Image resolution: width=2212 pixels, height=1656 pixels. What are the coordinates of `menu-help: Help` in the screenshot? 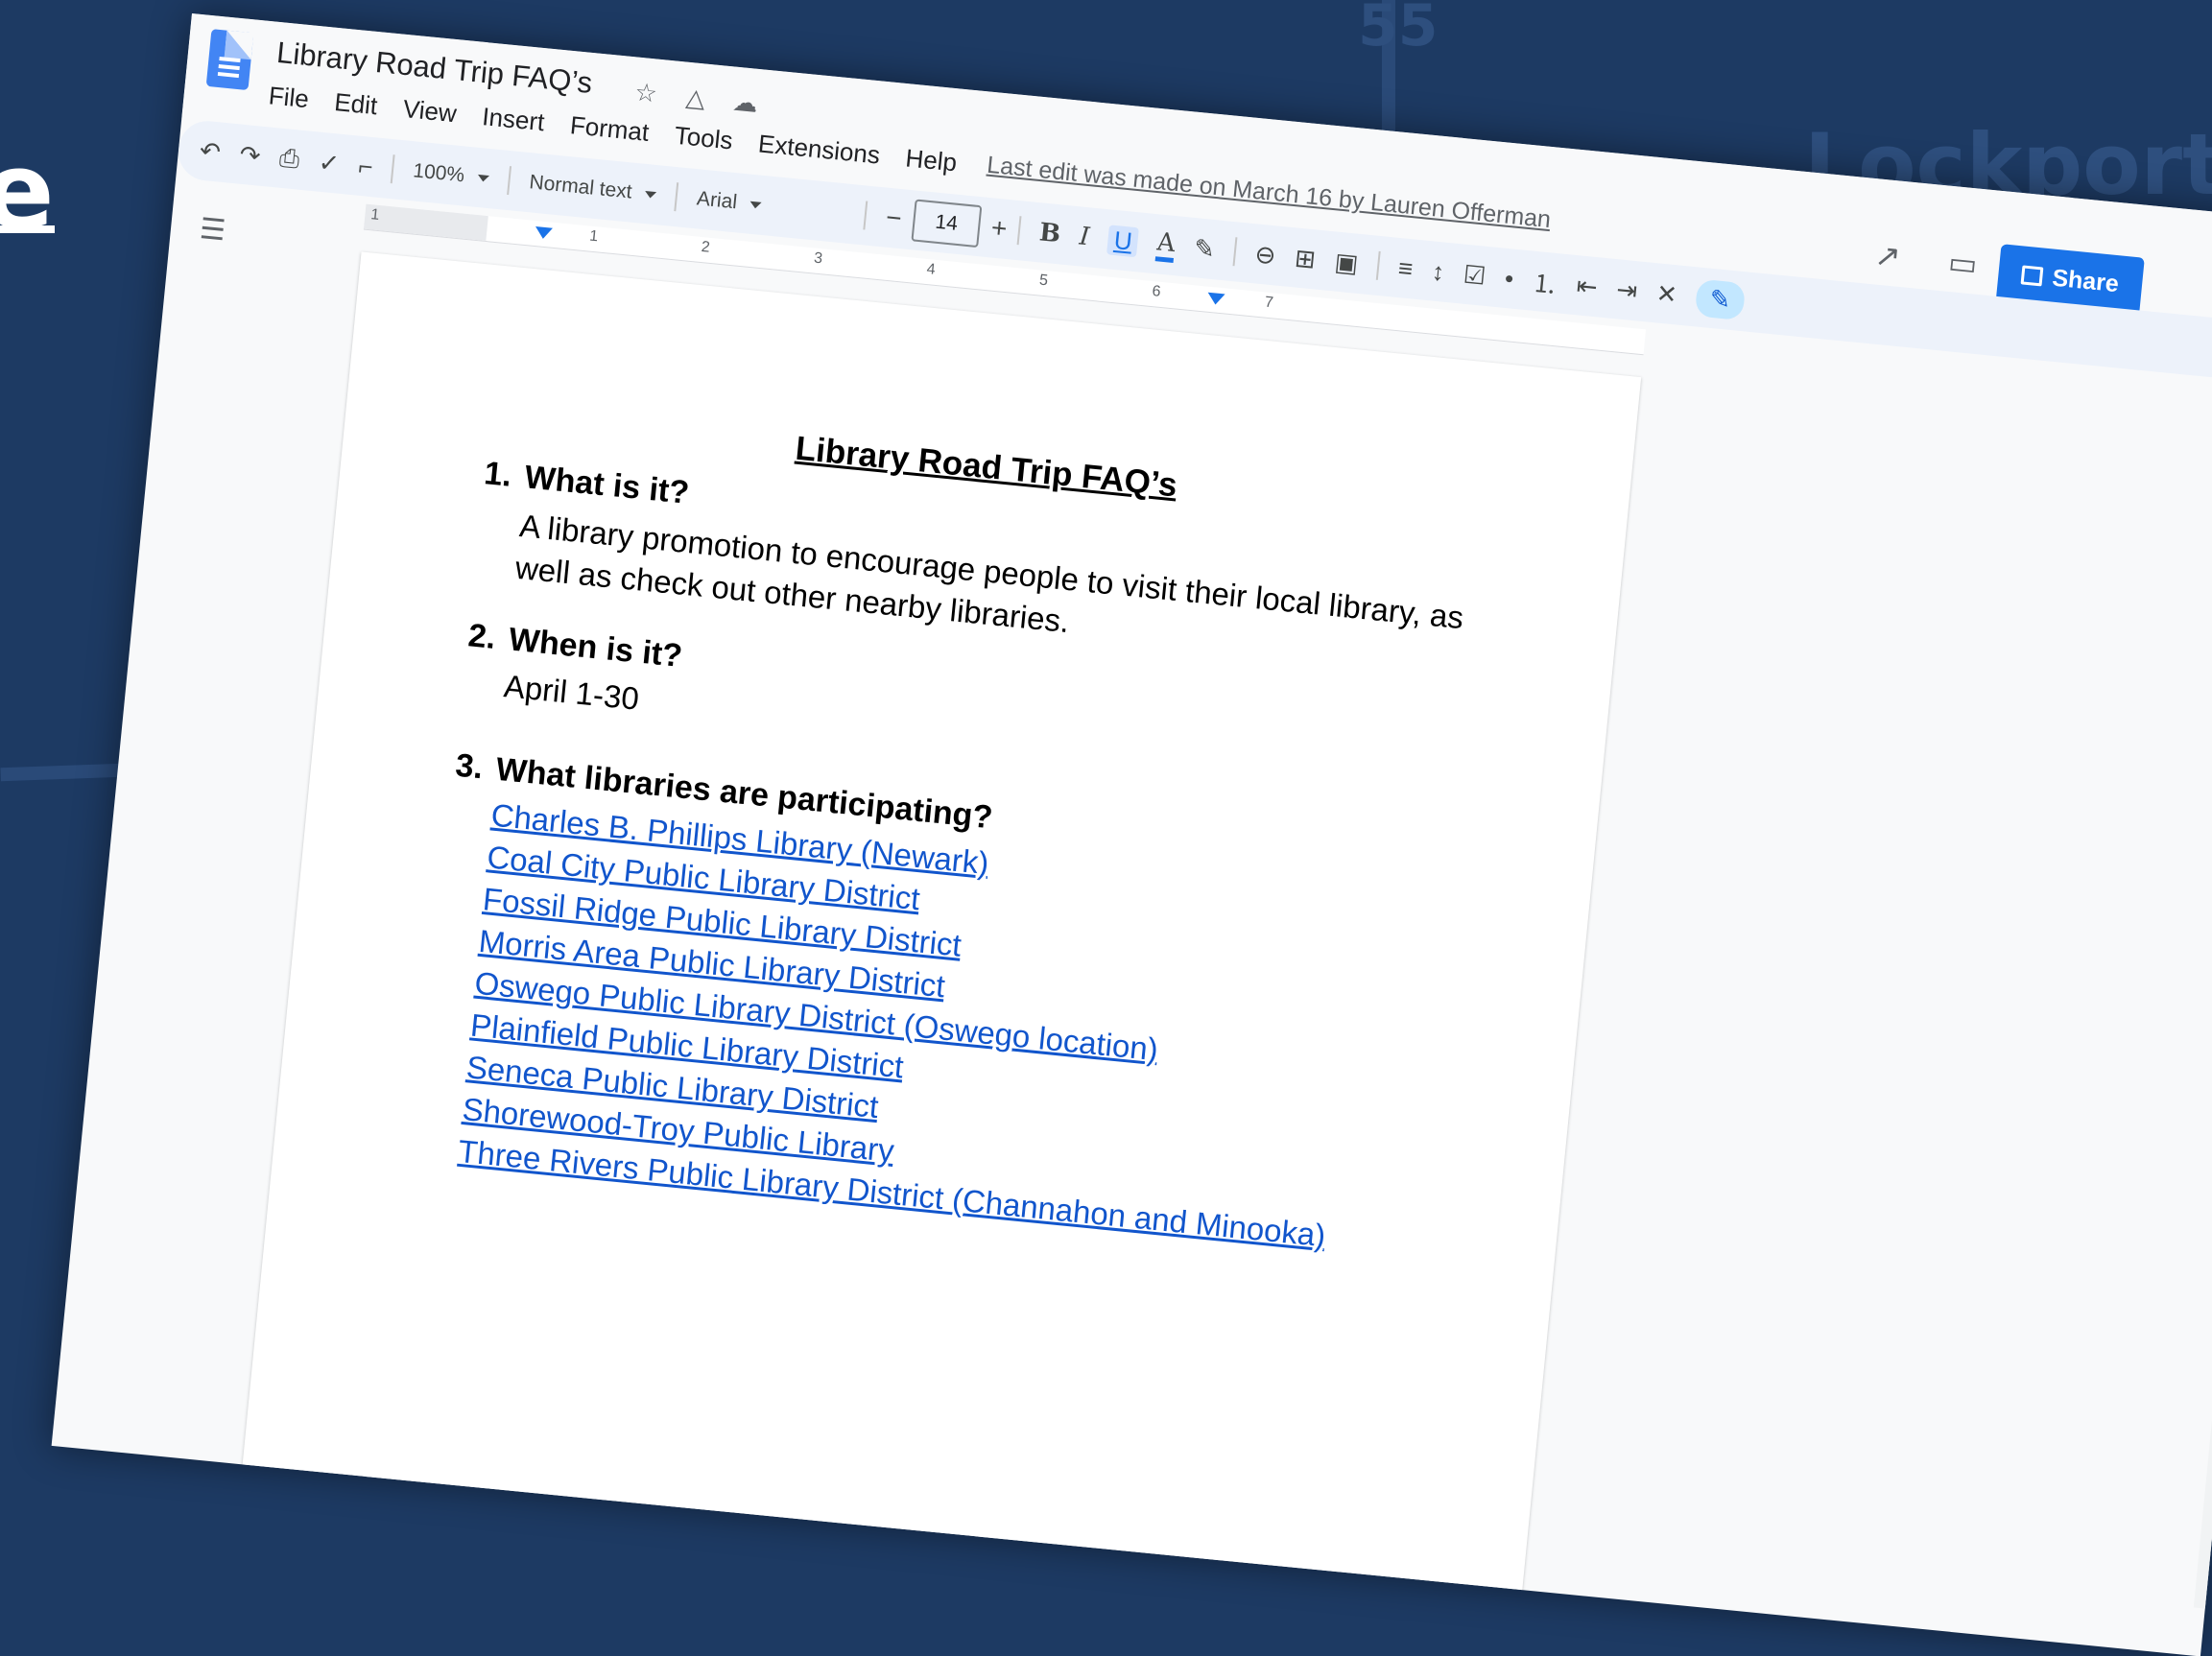 It's located at (931, 160).